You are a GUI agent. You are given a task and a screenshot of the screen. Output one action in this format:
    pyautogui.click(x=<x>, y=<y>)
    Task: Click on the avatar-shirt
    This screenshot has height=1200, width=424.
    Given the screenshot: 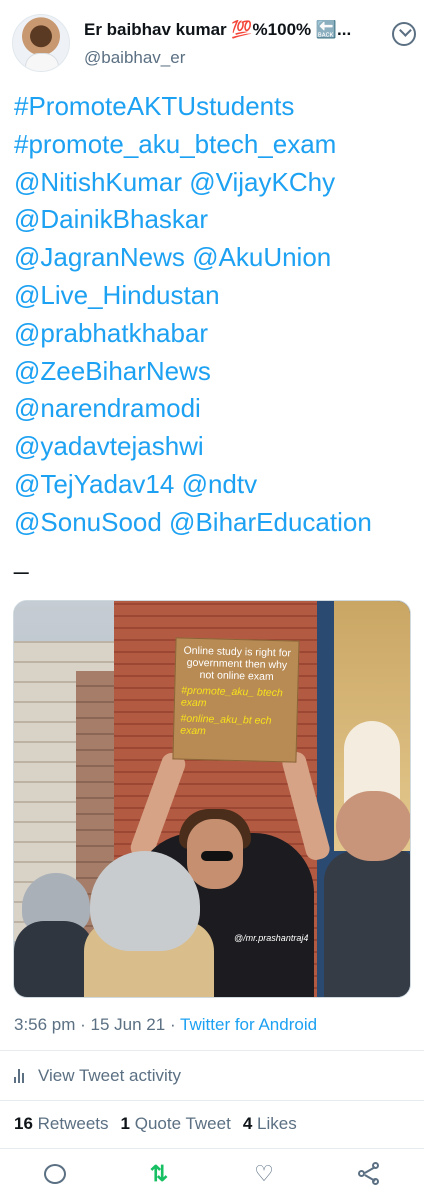 What is the action you would take?
    pyautogui.click(x=42, y=62)
    